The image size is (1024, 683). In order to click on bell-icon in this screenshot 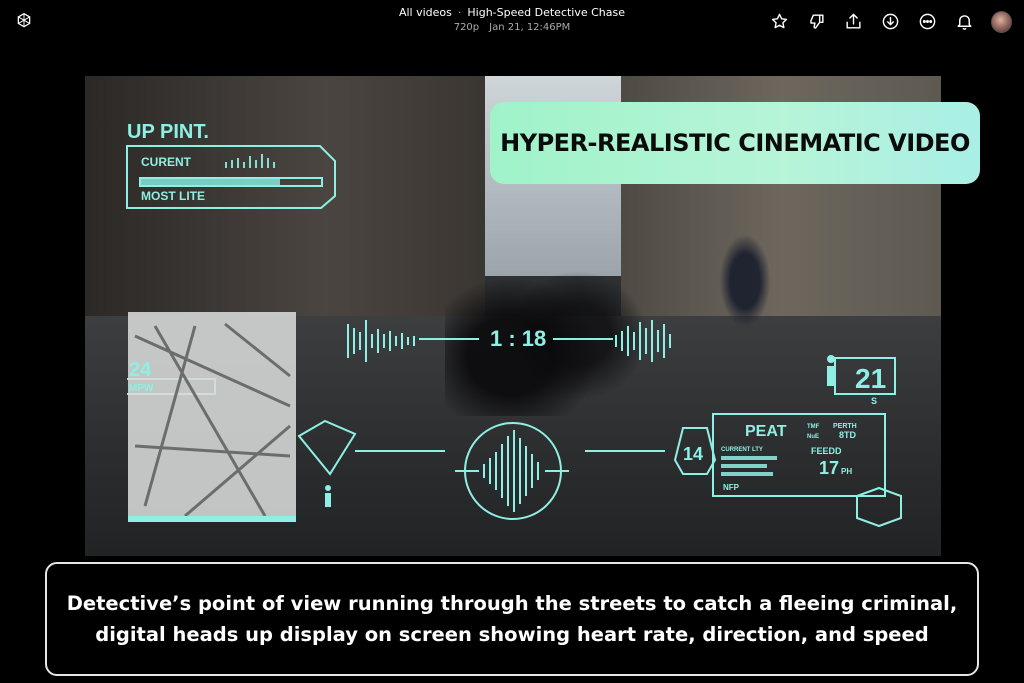, I will do `click(964, 21)`.